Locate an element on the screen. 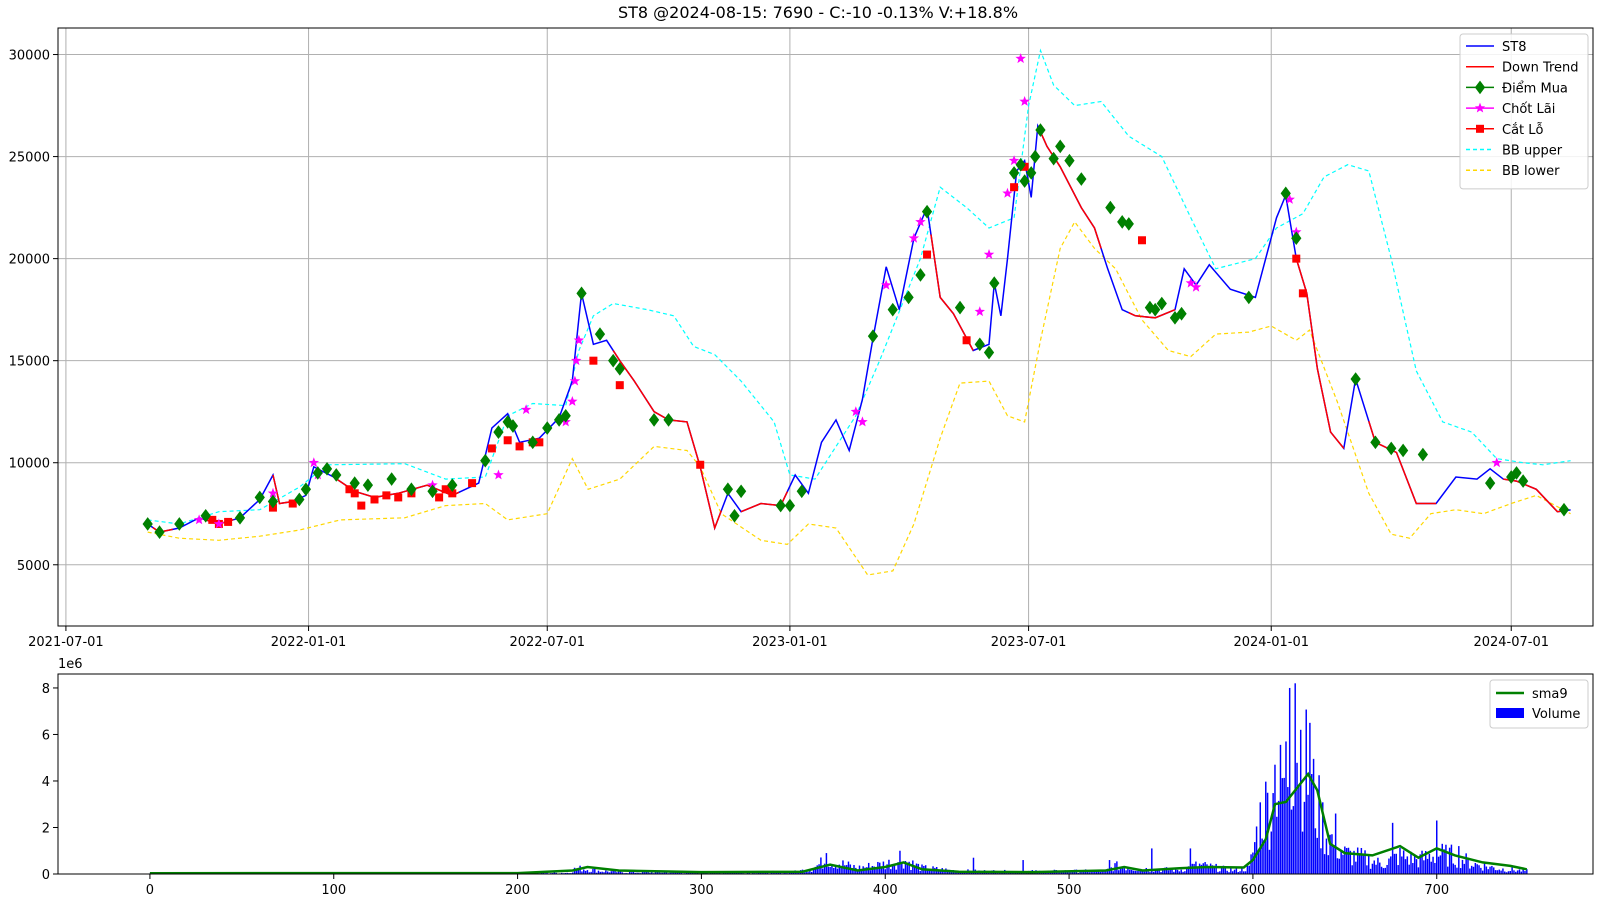  volume-y-axis: 0 2 4 6 8 is located at coordinates (50, 782).